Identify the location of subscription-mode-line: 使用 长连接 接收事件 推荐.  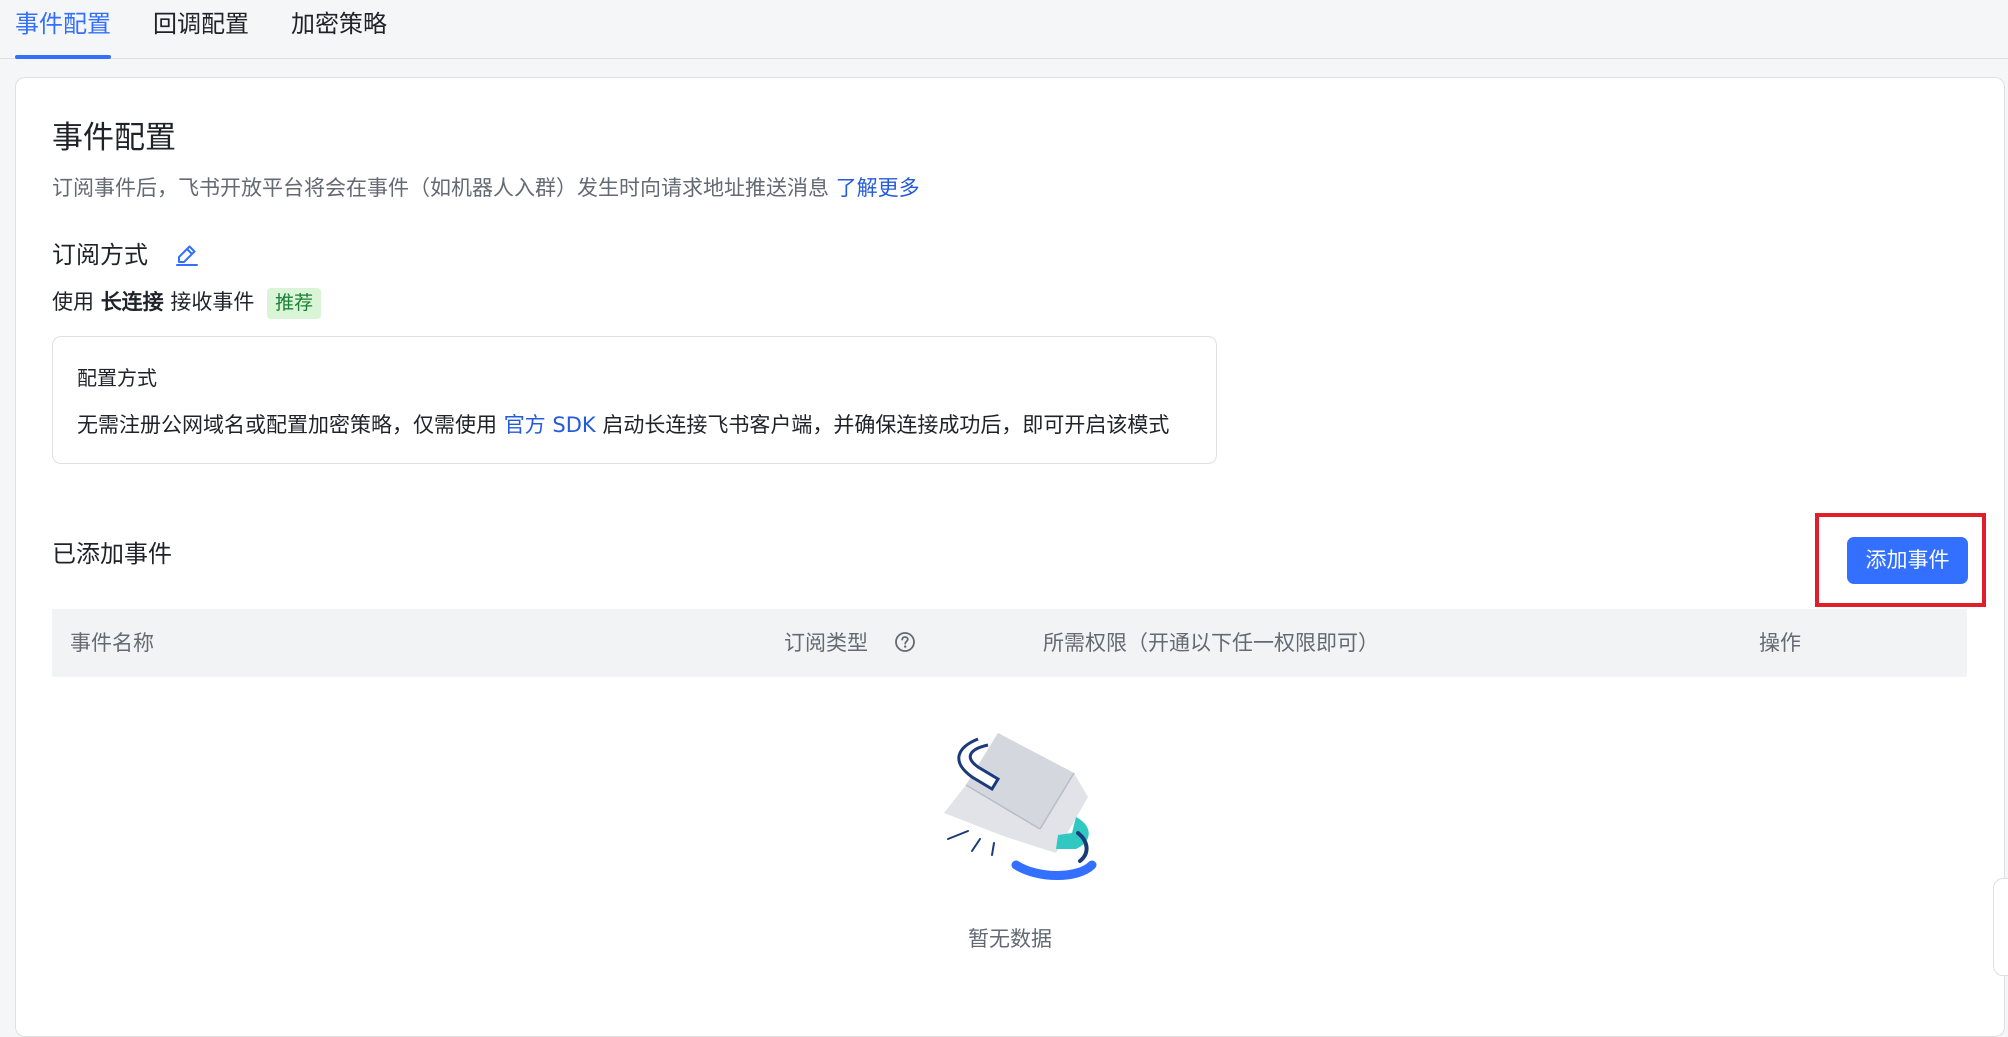
(187, 302).